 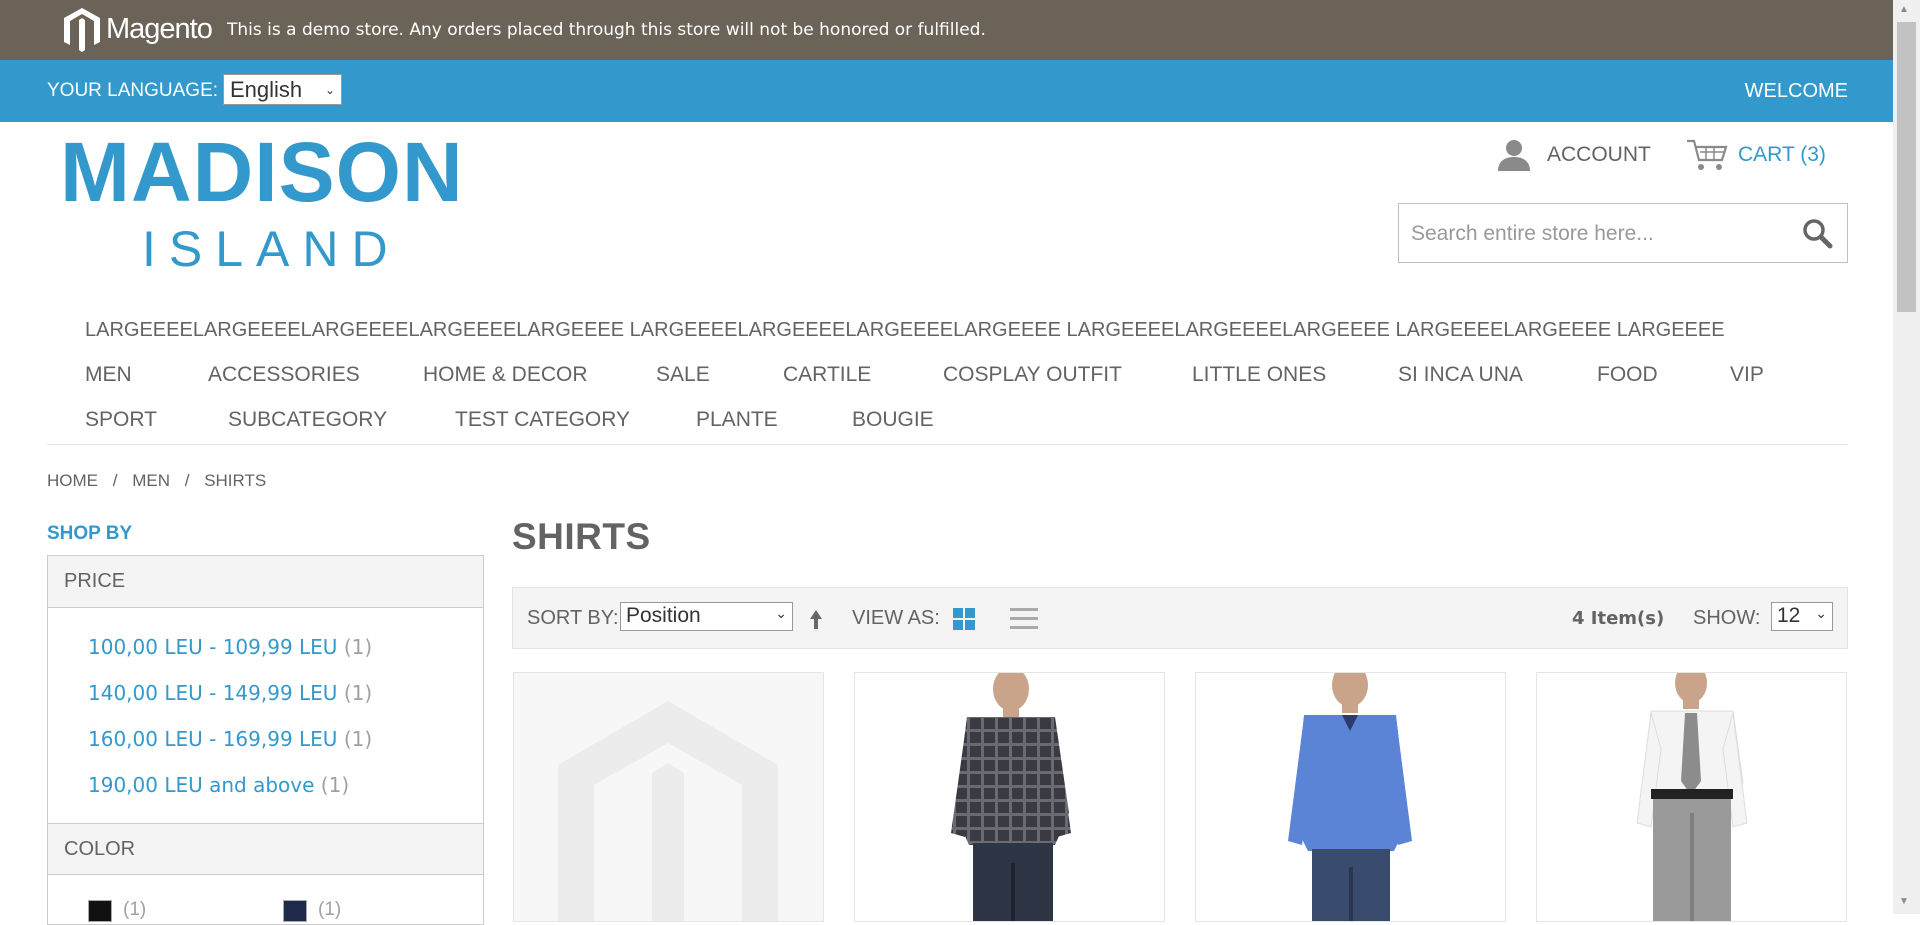 What do you see at coordinates (284, 375) in the screenshot?
I see `nav-item-accessories: ACCESSORIES` at bounding box center [284, 375].